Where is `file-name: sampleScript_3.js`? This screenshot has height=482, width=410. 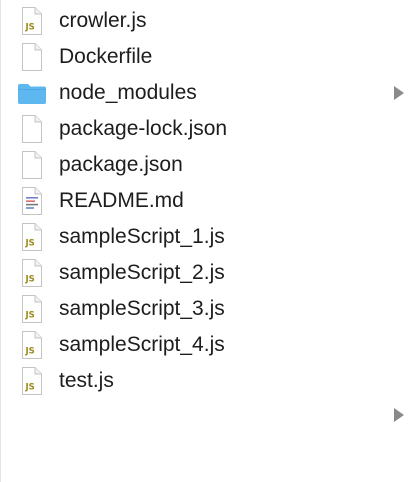
file-name: sampleScript_3.js is located at coordinates (142, 308).